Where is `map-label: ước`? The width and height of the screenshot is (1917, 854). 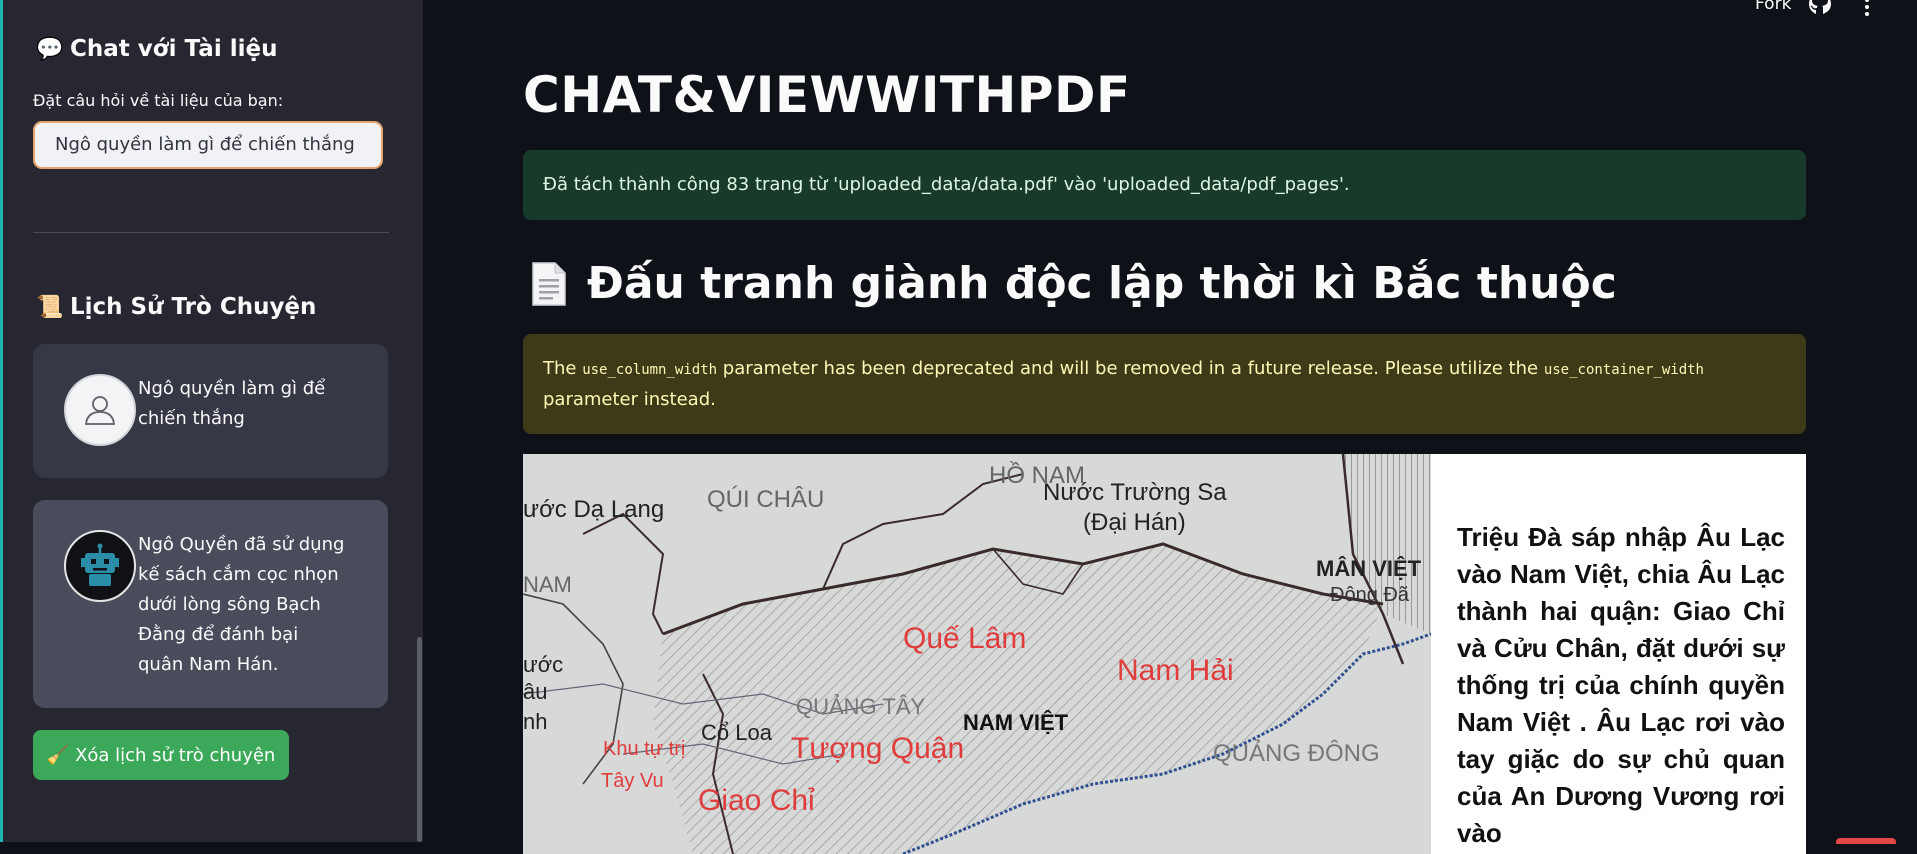
map-label: ước is located at coordinates (543, 664).